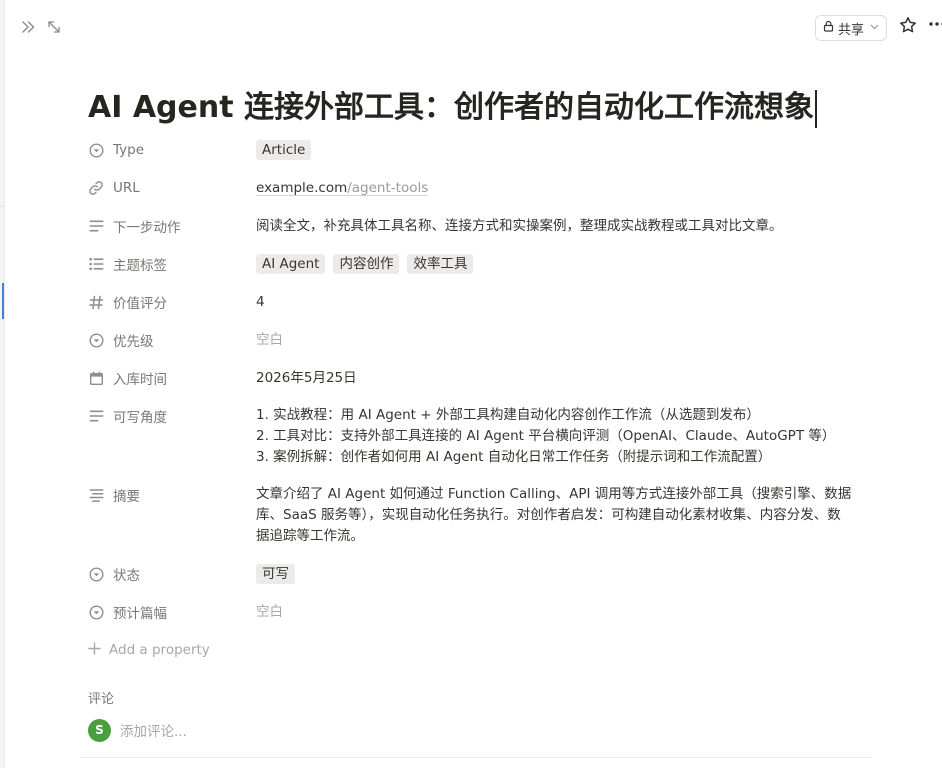 The height and width of the screenshot is (768, 942). Describe the element at coordinates (140, 304) in the screenshot. I see `property-label: 价值评分` at that location.